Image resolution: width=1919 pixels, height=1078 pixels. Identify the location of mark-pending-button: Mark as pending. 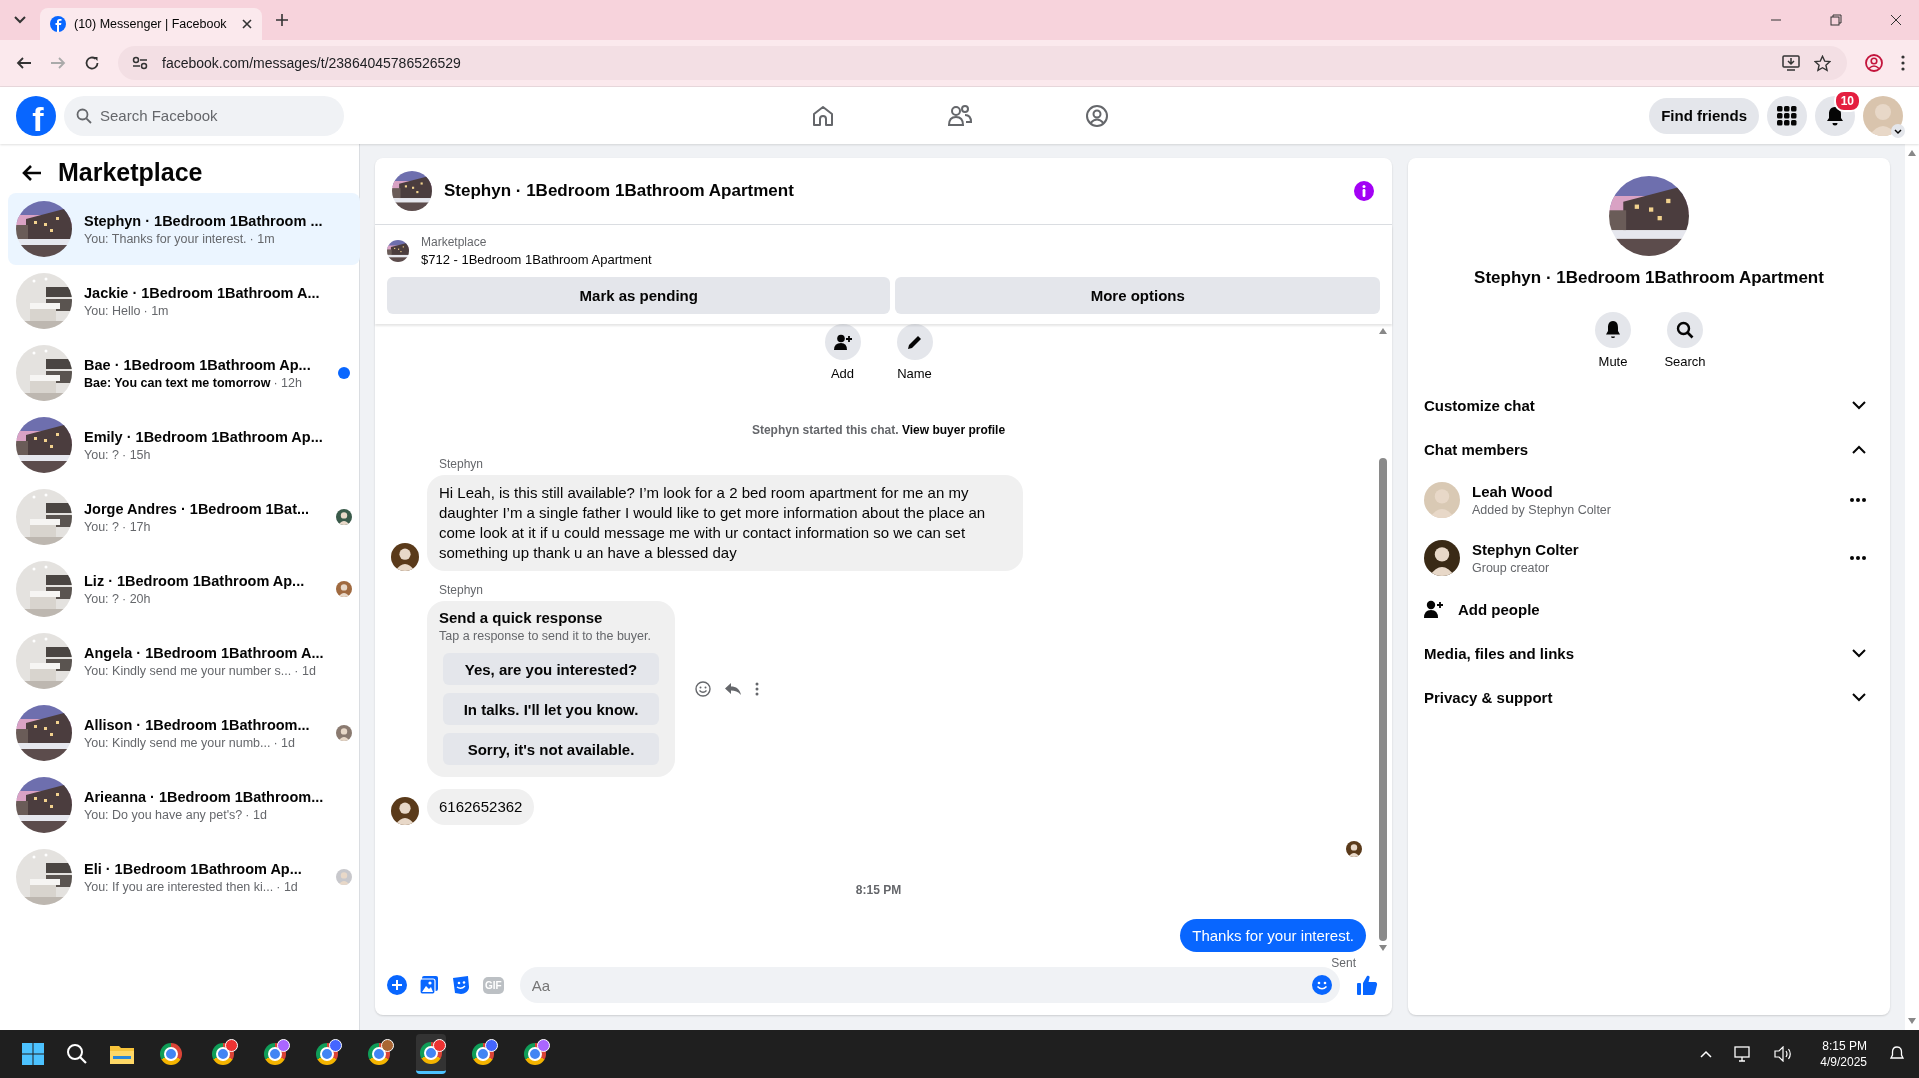
(639, 295).